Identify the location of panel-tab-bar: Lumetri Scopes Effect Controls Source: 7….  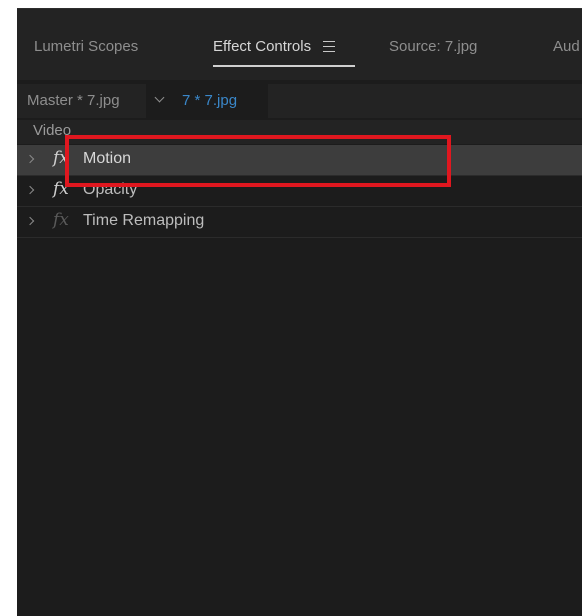
(299, 49).